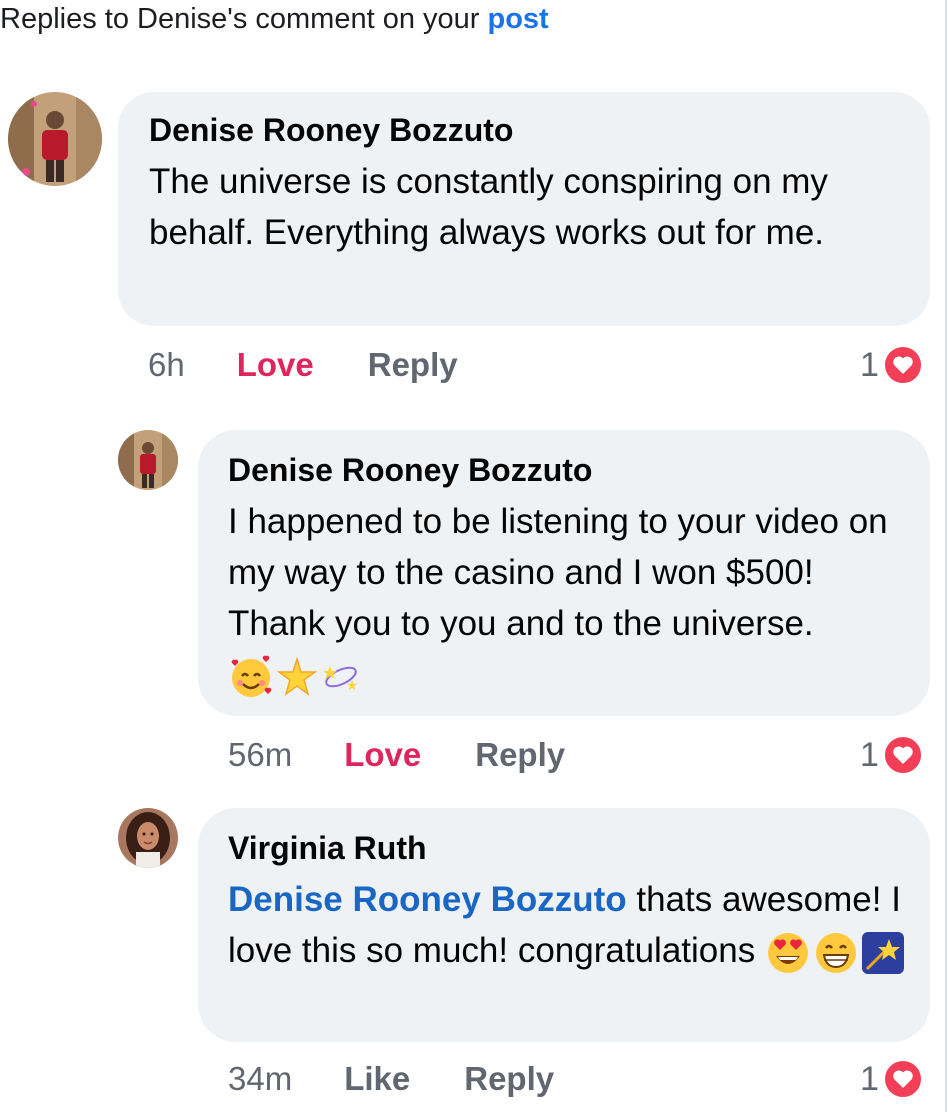 The image size is (948, 1112). I want to click on avatar-virginia, so click(148, 838).